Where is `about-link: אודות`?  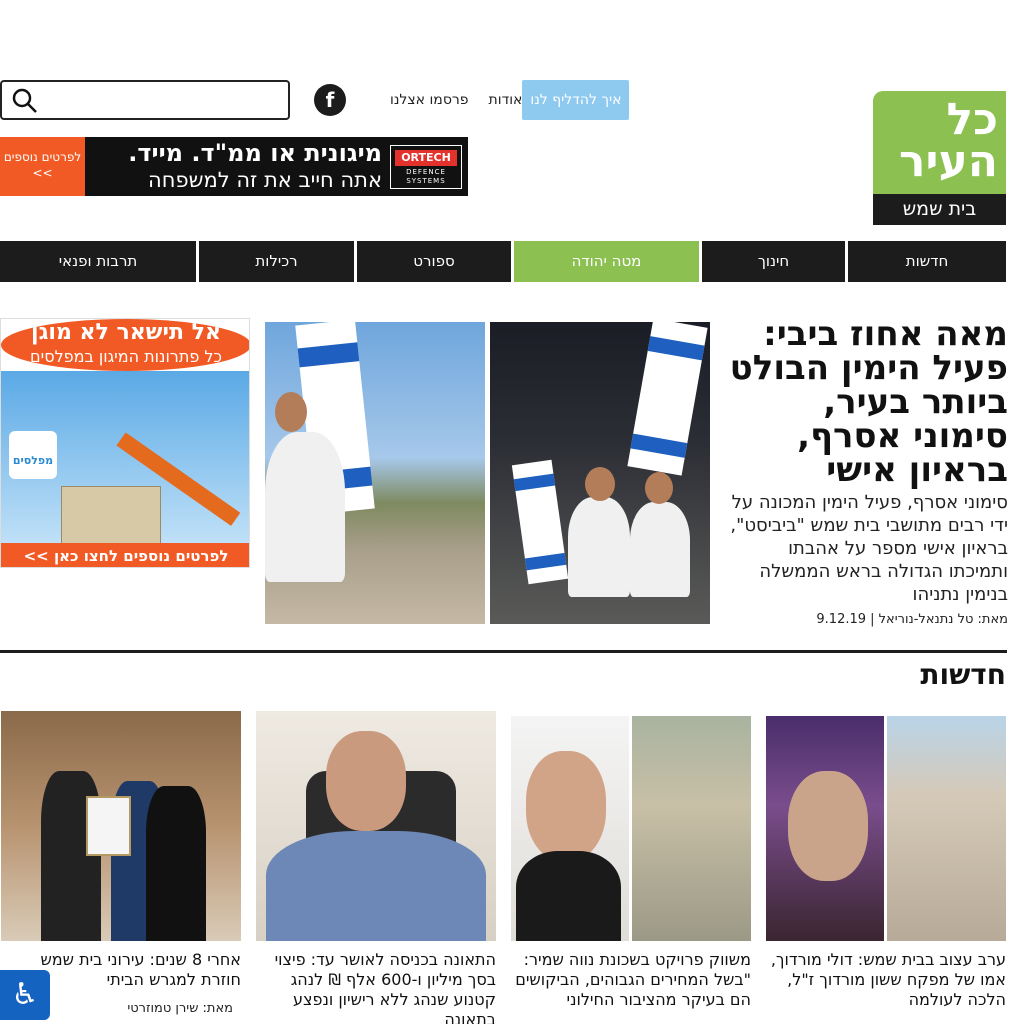 about-link: אודות is located at coordinates (506, 100).